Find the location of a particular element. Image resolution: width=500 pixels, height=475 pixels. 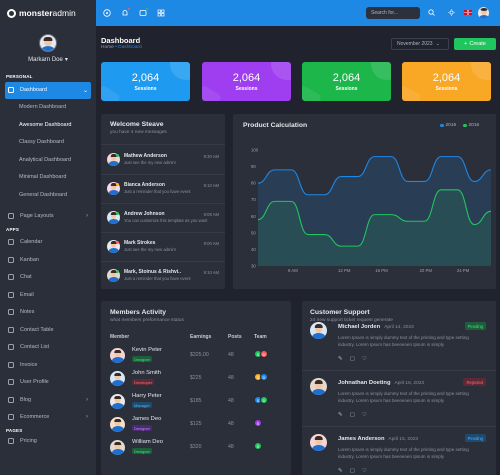

table-row: Kevin Peter Designer $325.00 48 S D is located at coordinates (196, 355).